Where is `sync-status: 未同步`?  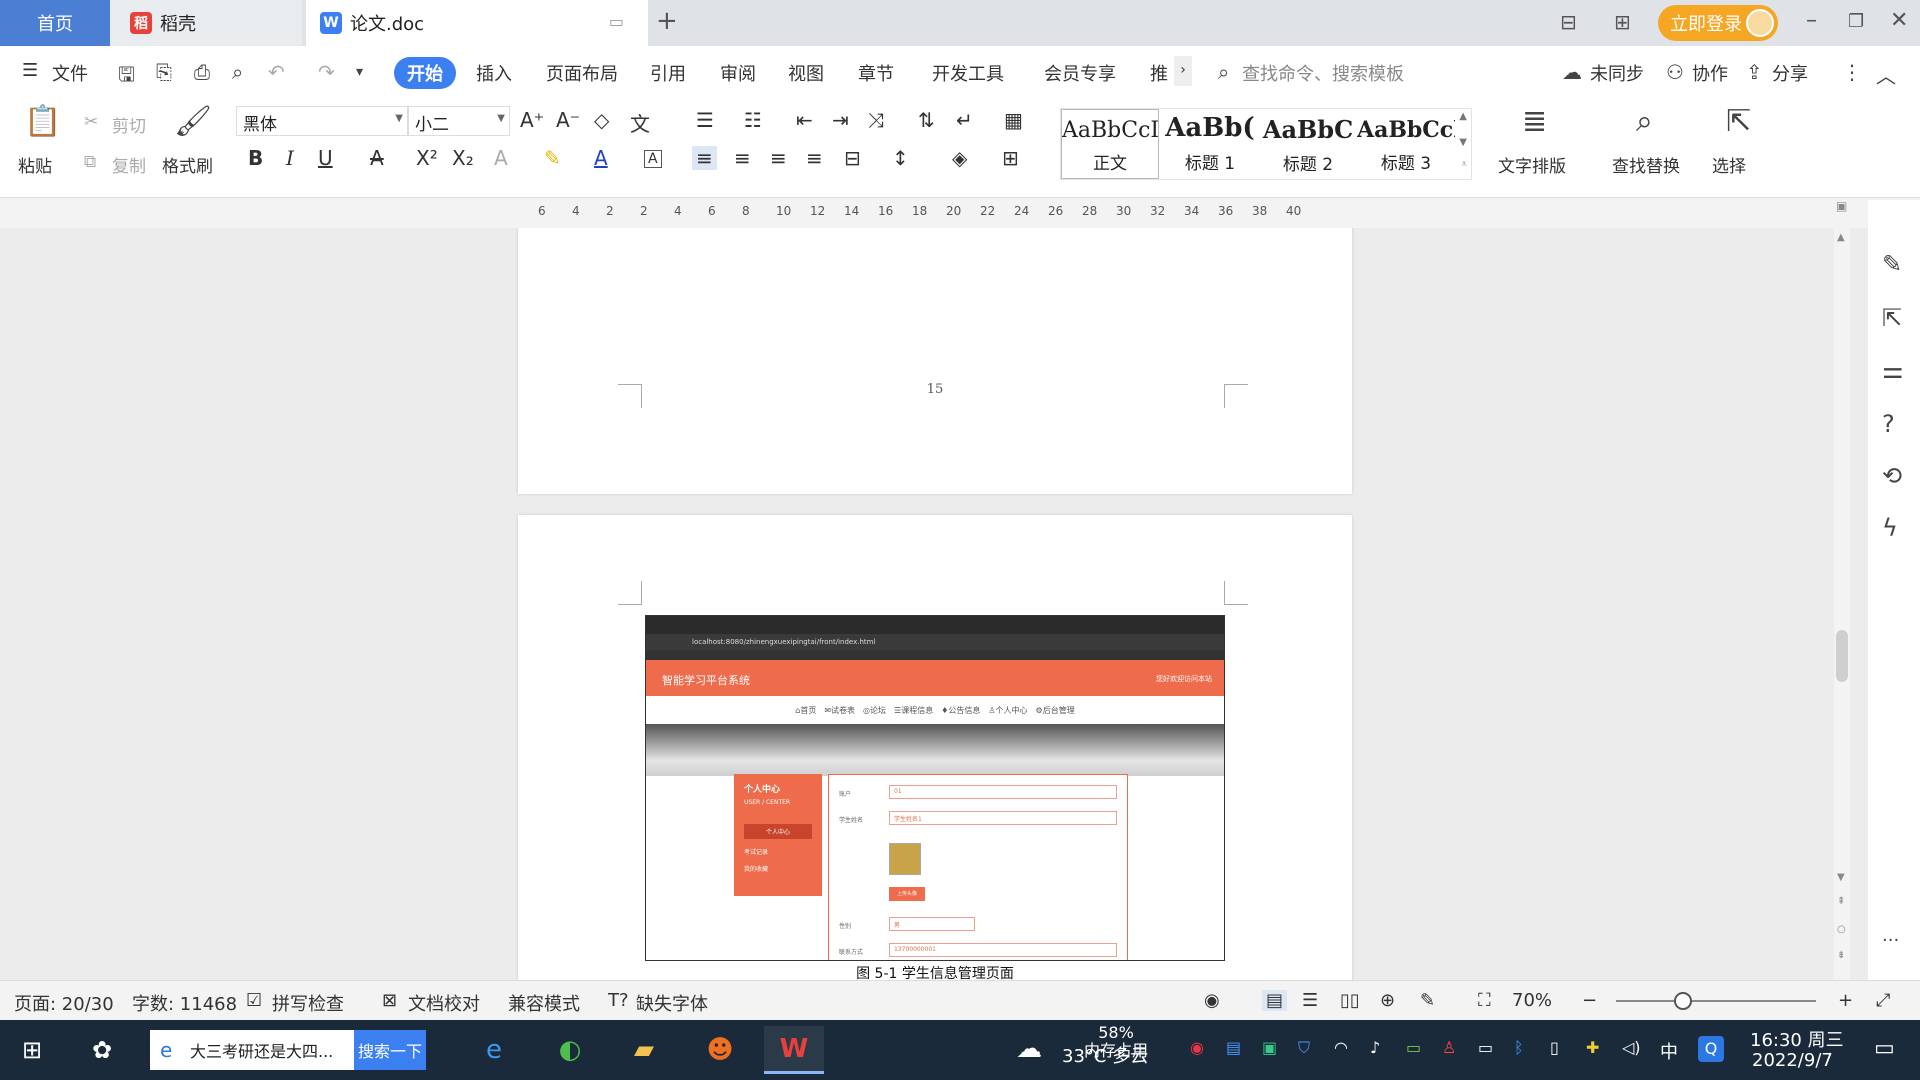 sync-status: 未同步 is located at coordinates (1617, 73).